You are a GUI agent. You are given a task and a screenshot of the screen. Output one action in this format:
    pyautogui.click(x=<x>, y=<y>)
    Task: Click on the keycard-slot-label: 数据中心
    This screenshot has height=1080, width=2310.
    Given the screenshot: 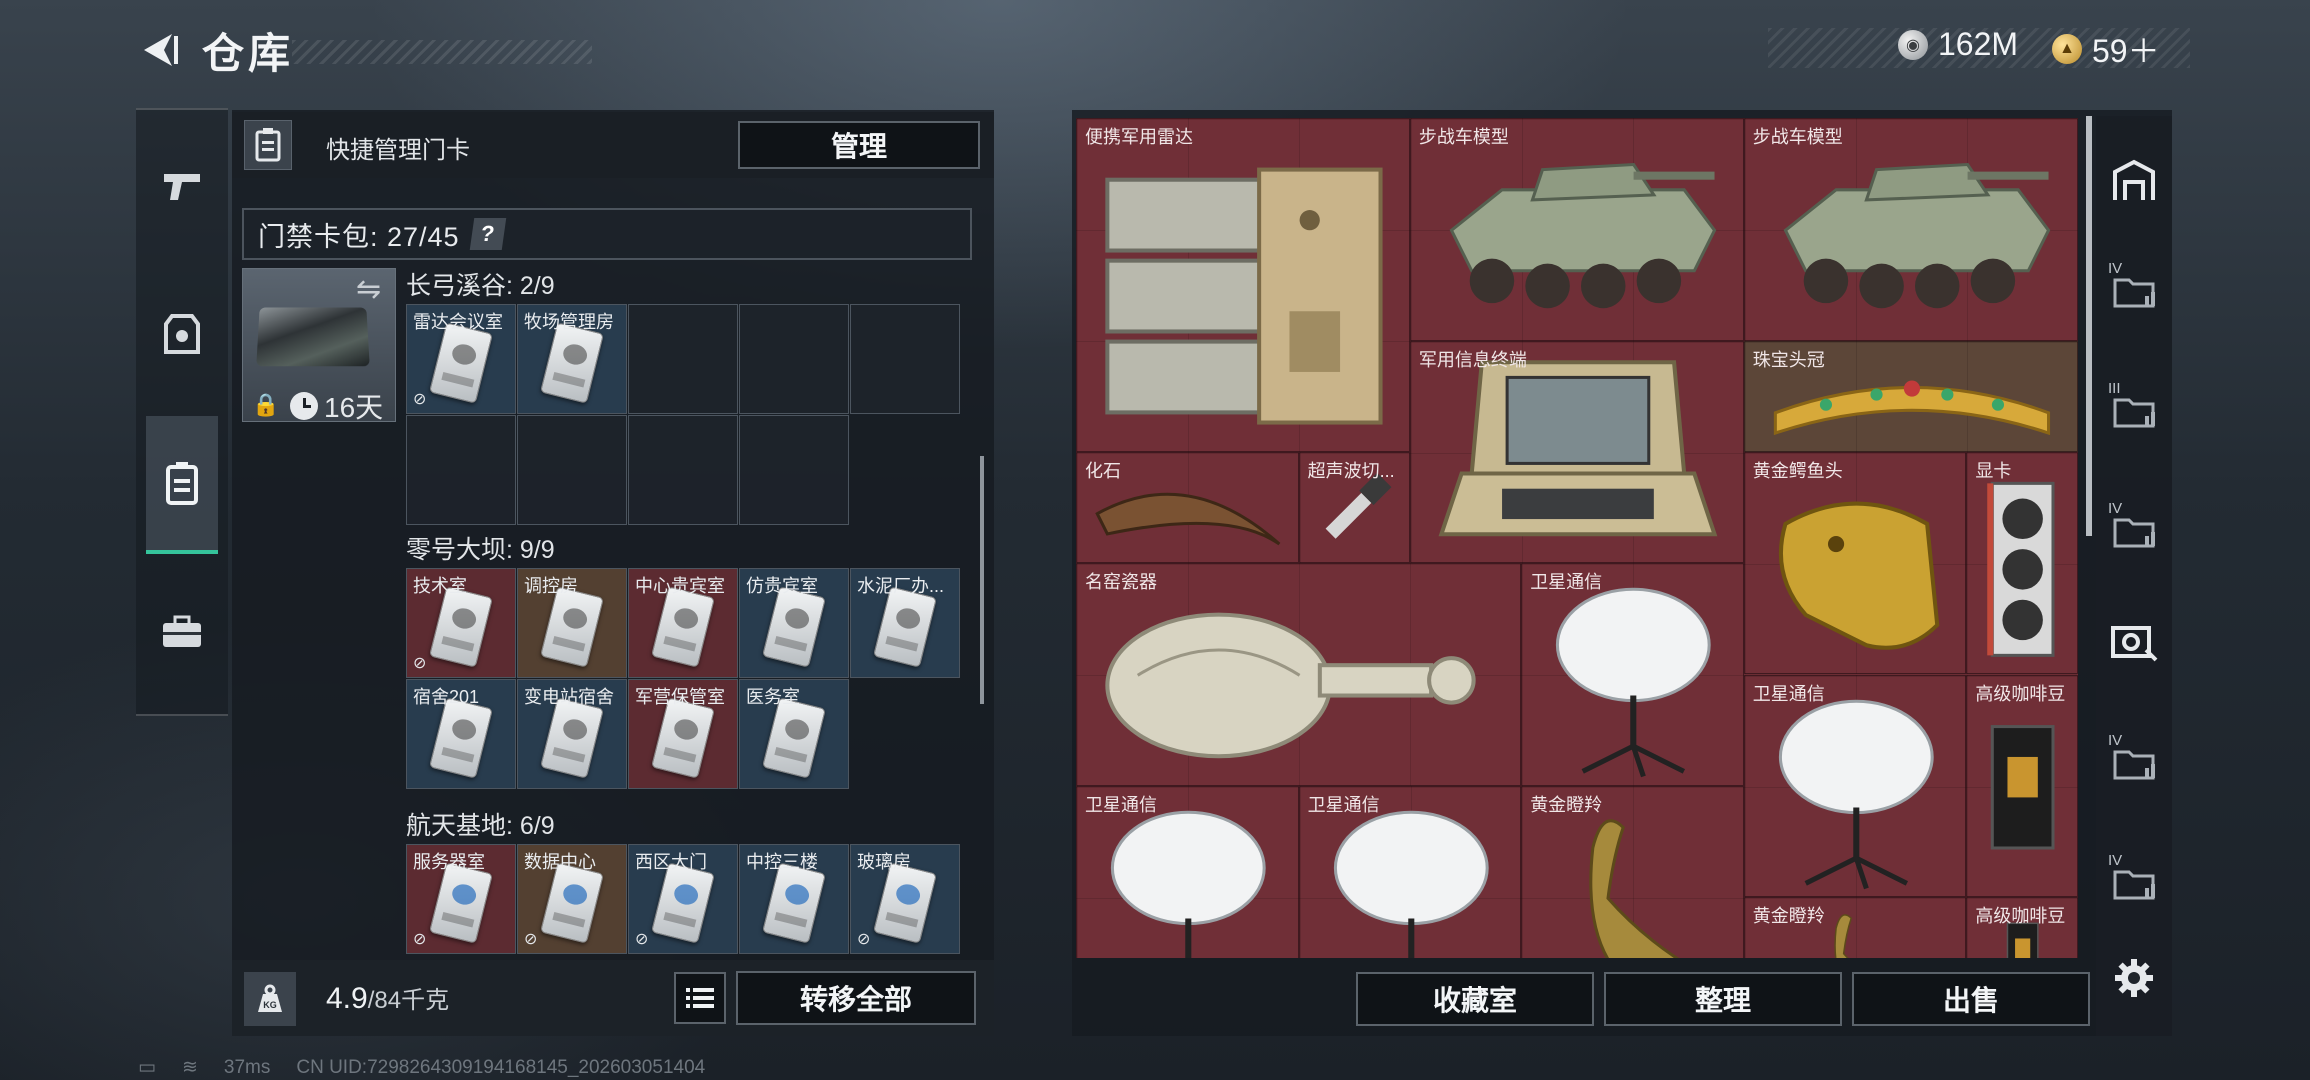 What is the action you would take?
    pyautogui.click(x=574, y=861)
    